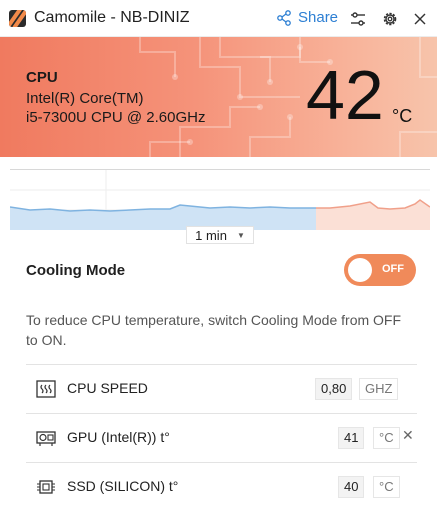  I want to click on share-icon, so click(284, 17).